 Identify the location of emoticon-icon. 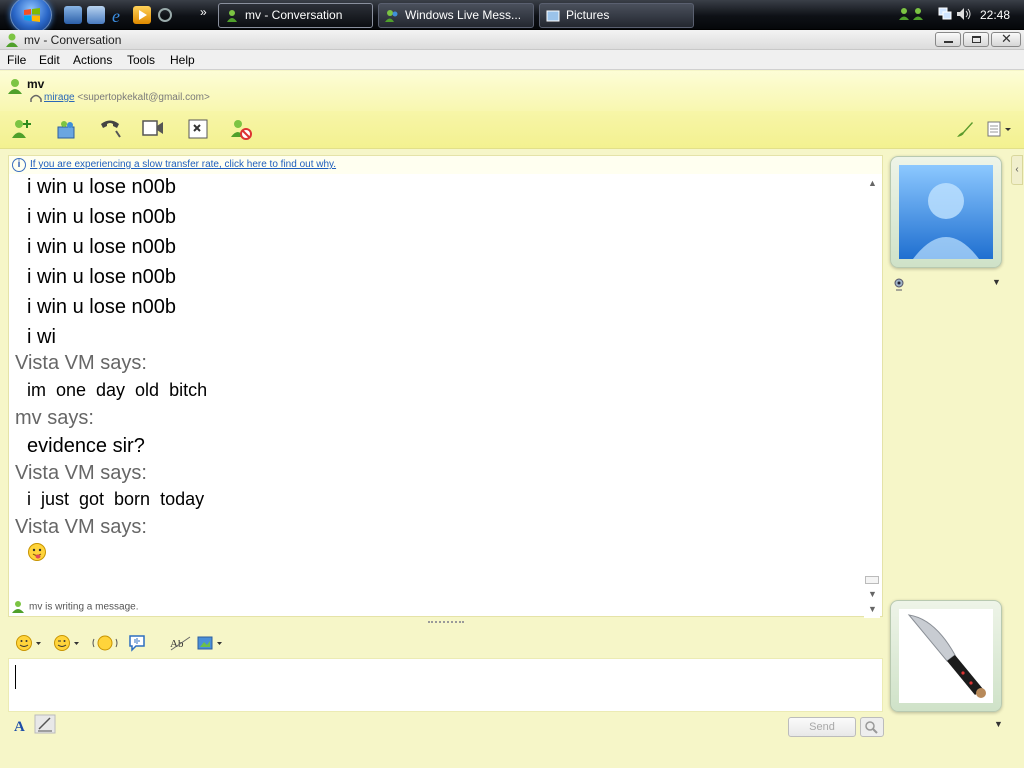
(29, 643).